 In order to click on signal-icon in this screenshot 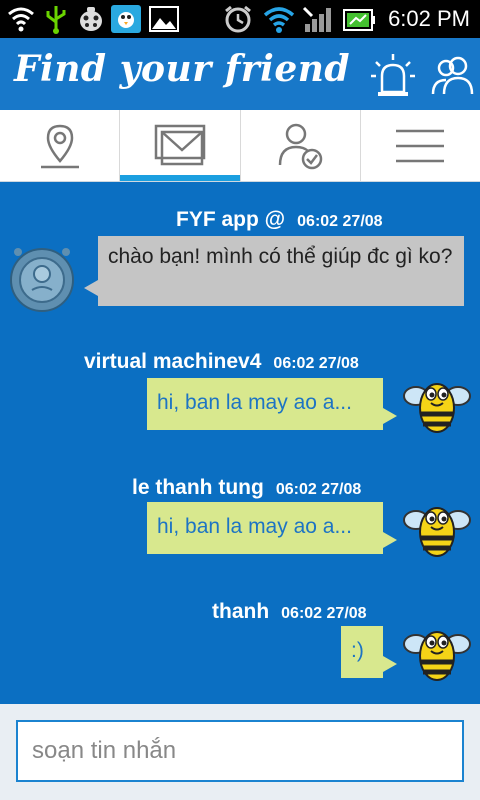, I will do `click(316, 19)`.